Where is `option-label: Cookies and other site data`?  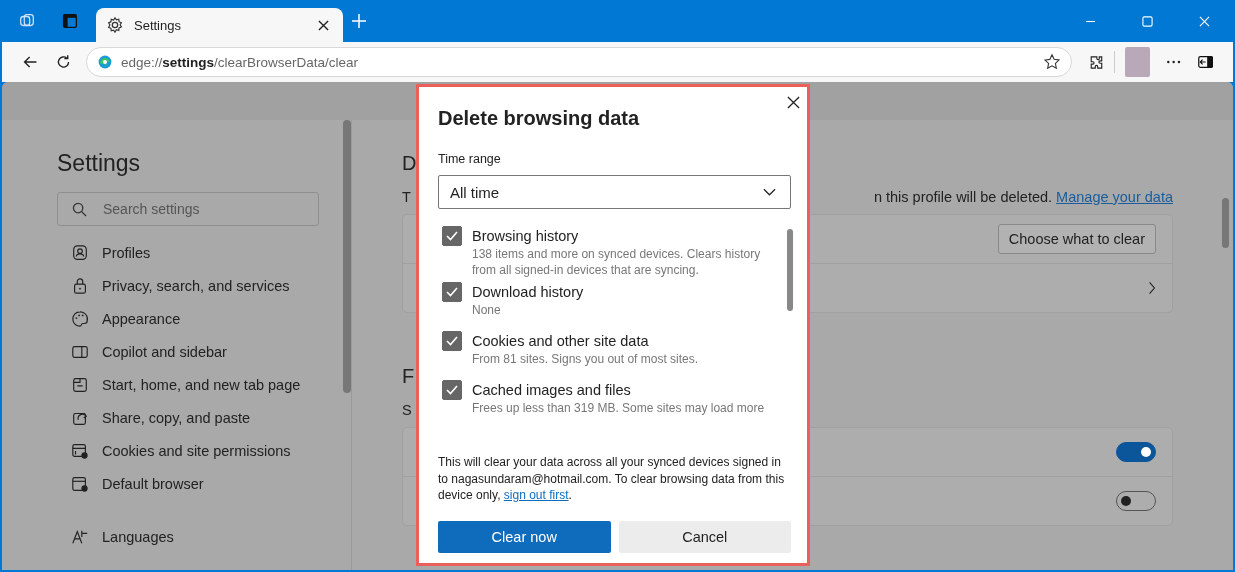
option-label: Cookies and other site data is located at coordinates (561, 341).